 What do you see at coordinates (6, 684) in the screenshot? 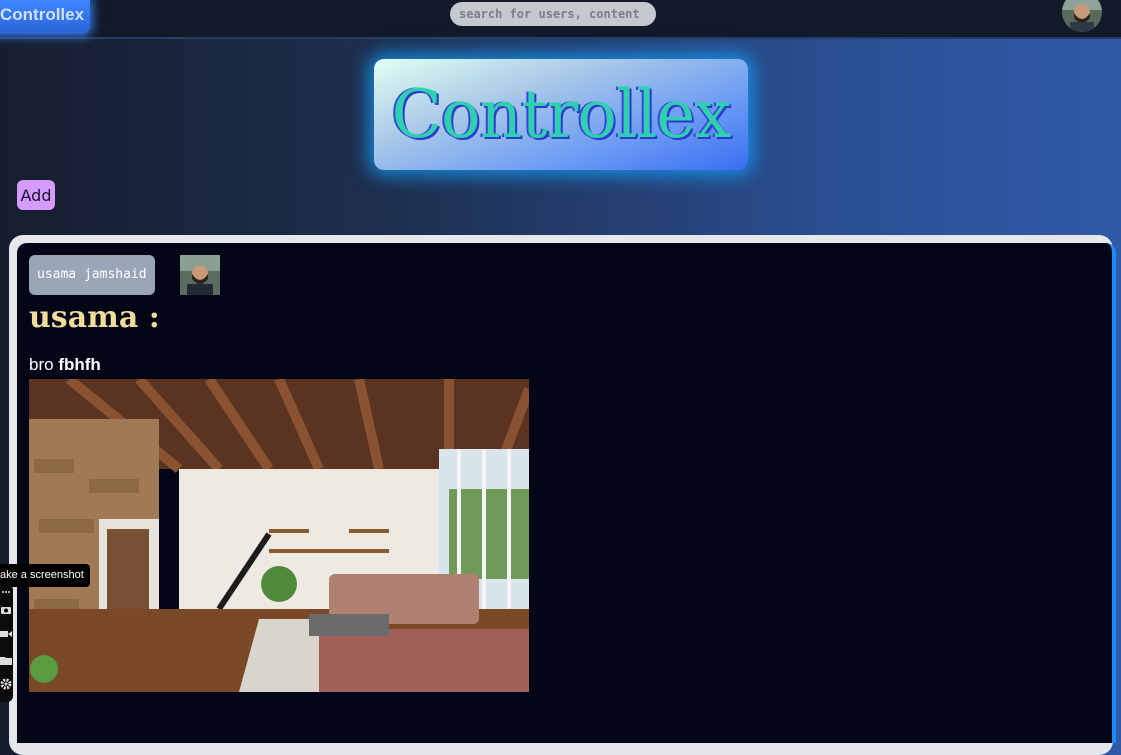
I see `gear-icon` at bounding box center [6, 684].